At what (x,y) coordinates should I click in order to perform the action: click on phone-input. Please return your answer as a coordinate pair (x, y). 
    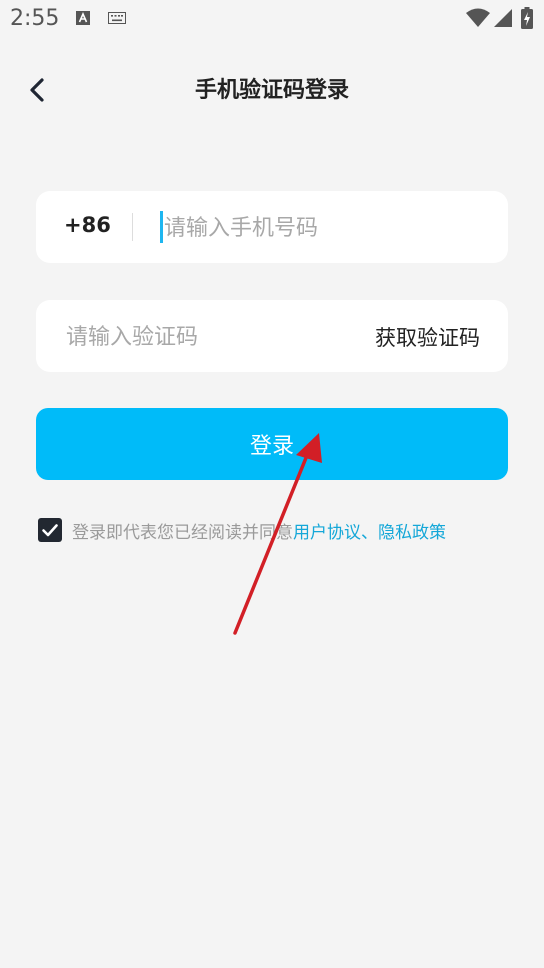
    Looking at the image, I should click on (324, 228).